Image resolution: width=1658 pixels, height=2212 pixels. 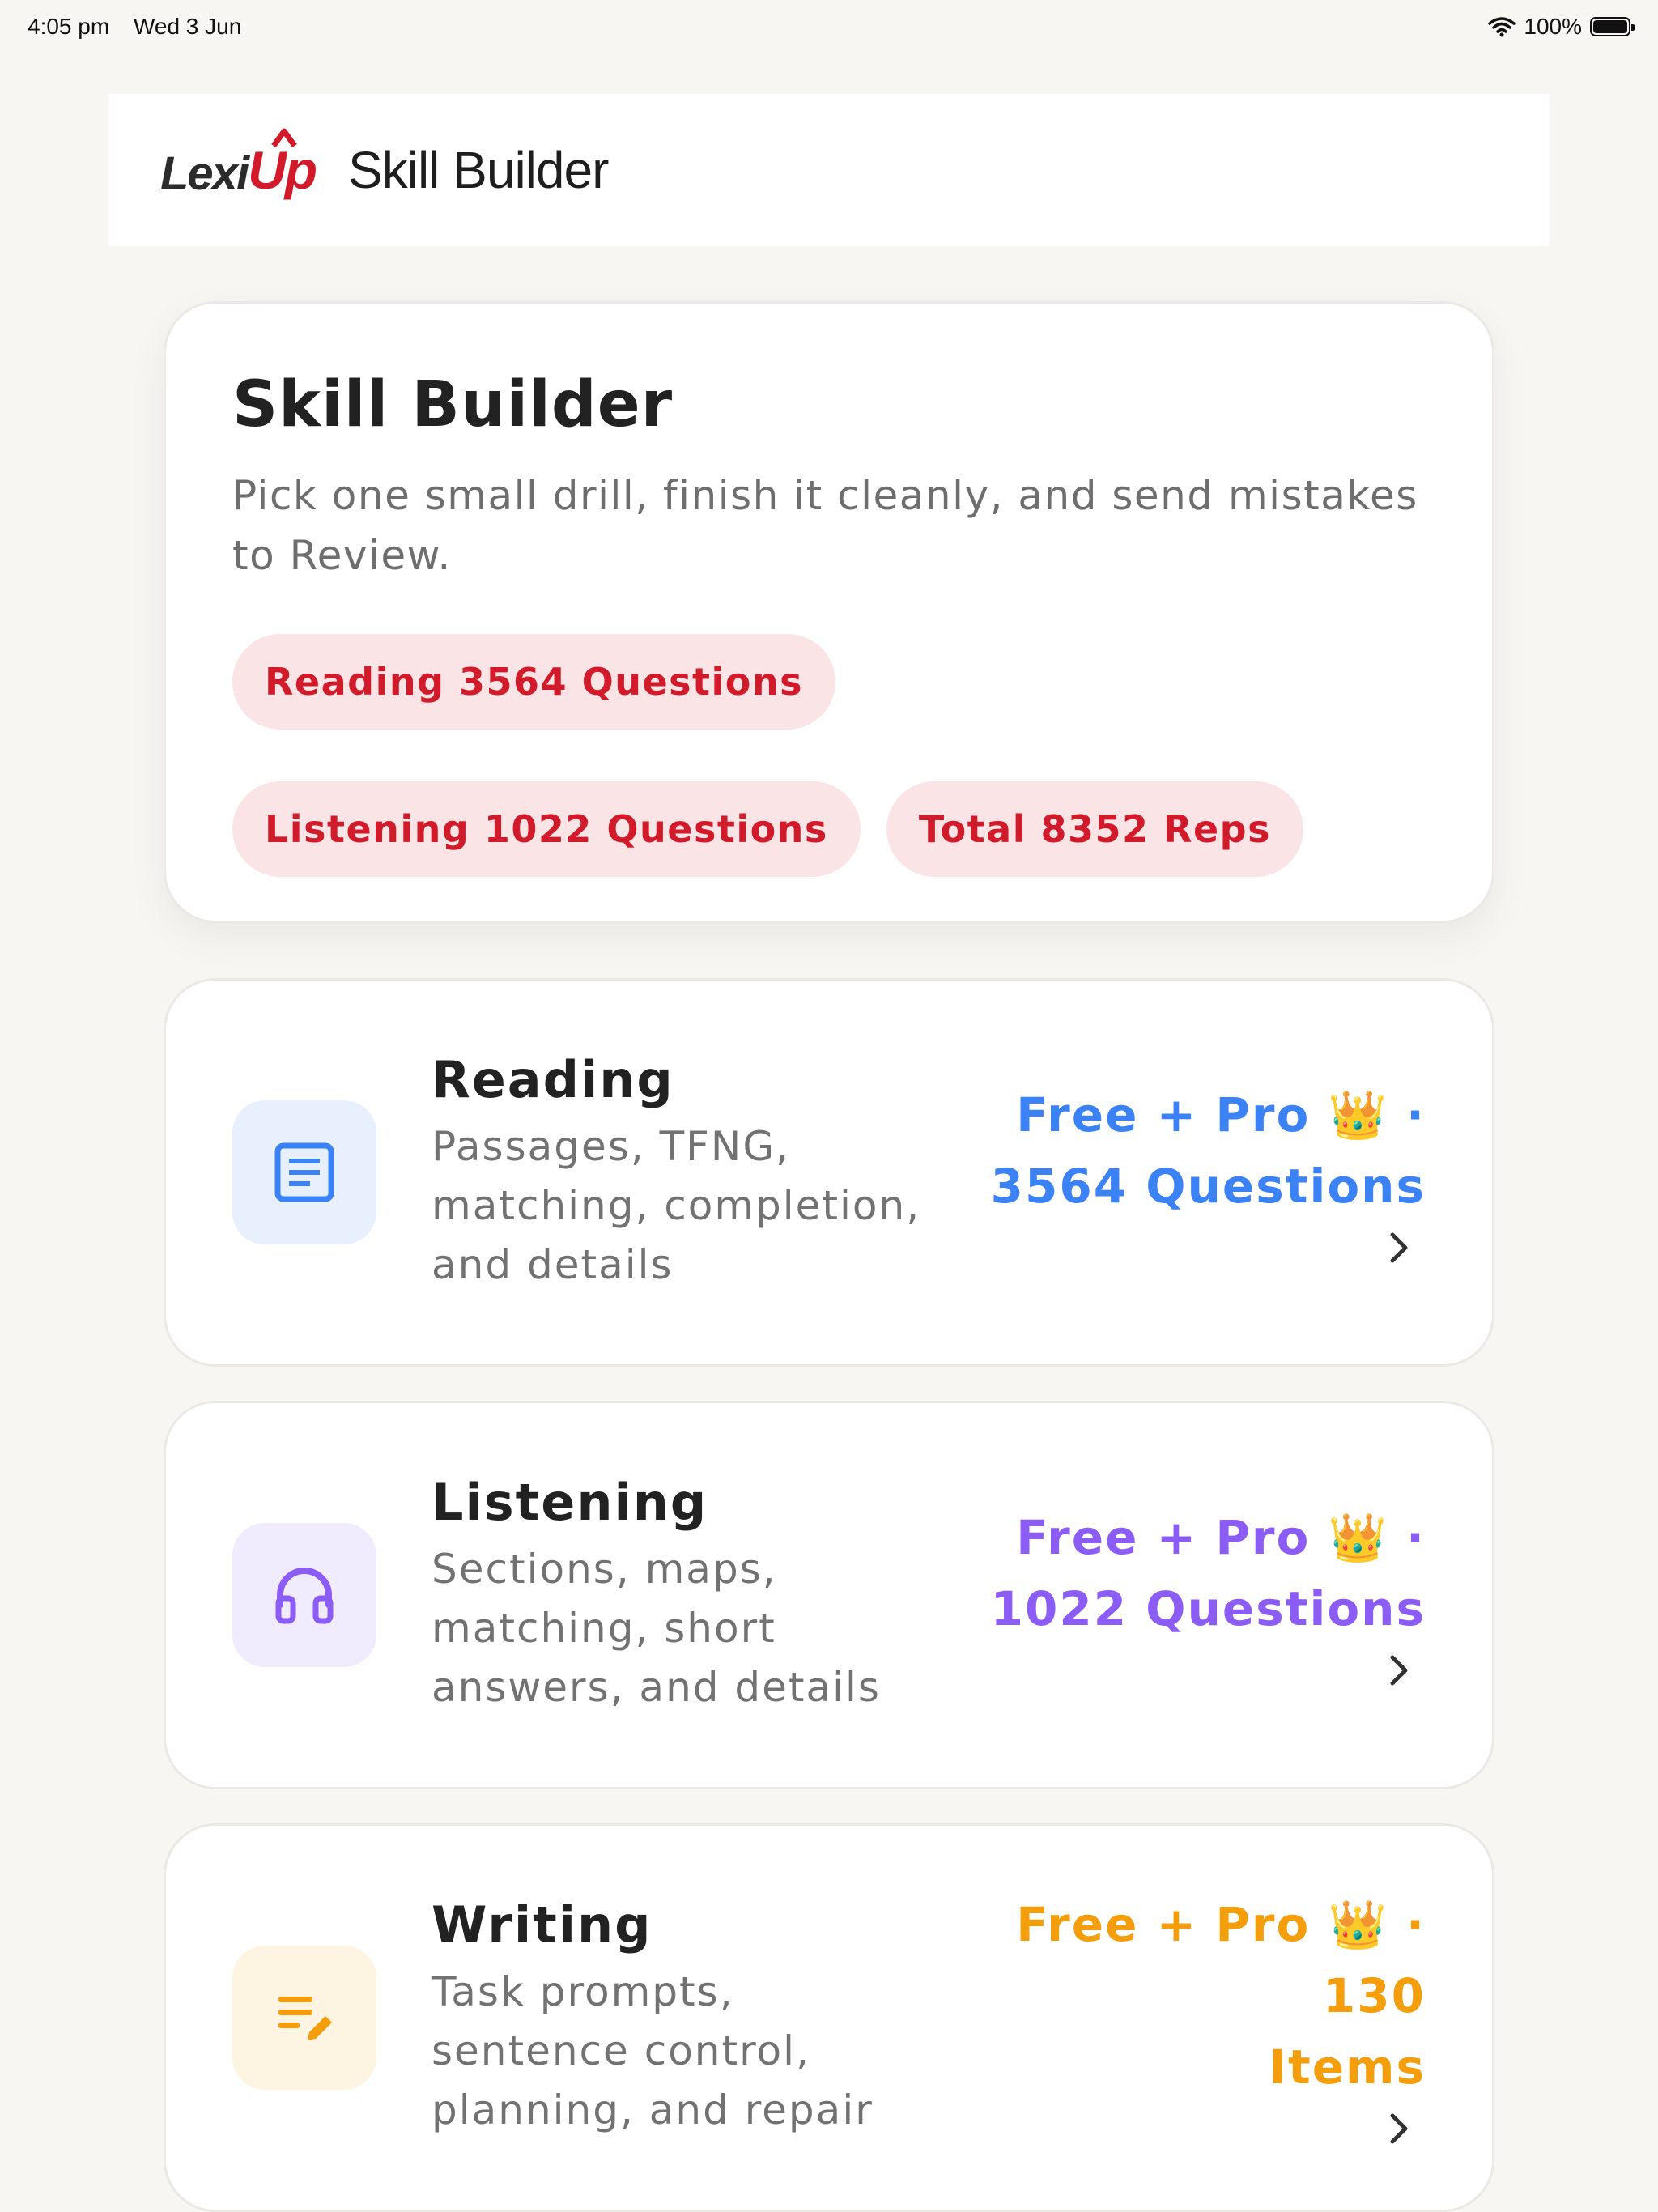 What do you see at coordinates (478, 170) in the screenshot?
I see `header-title: Skill Builder` at bounding box center [478, 170].